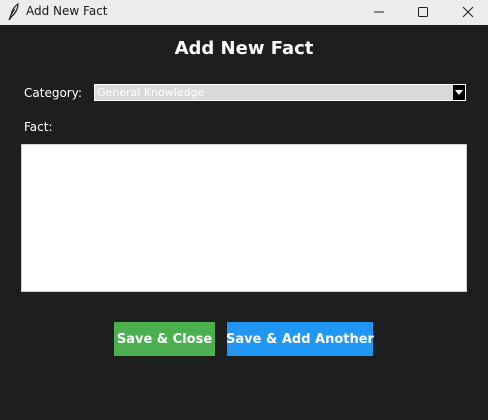 The height and width of the screenshot is (420, 488). What do you see at coordinates (13, 11) in the screenshot?
I see `feather-icon` at bounding box center [13, 11].